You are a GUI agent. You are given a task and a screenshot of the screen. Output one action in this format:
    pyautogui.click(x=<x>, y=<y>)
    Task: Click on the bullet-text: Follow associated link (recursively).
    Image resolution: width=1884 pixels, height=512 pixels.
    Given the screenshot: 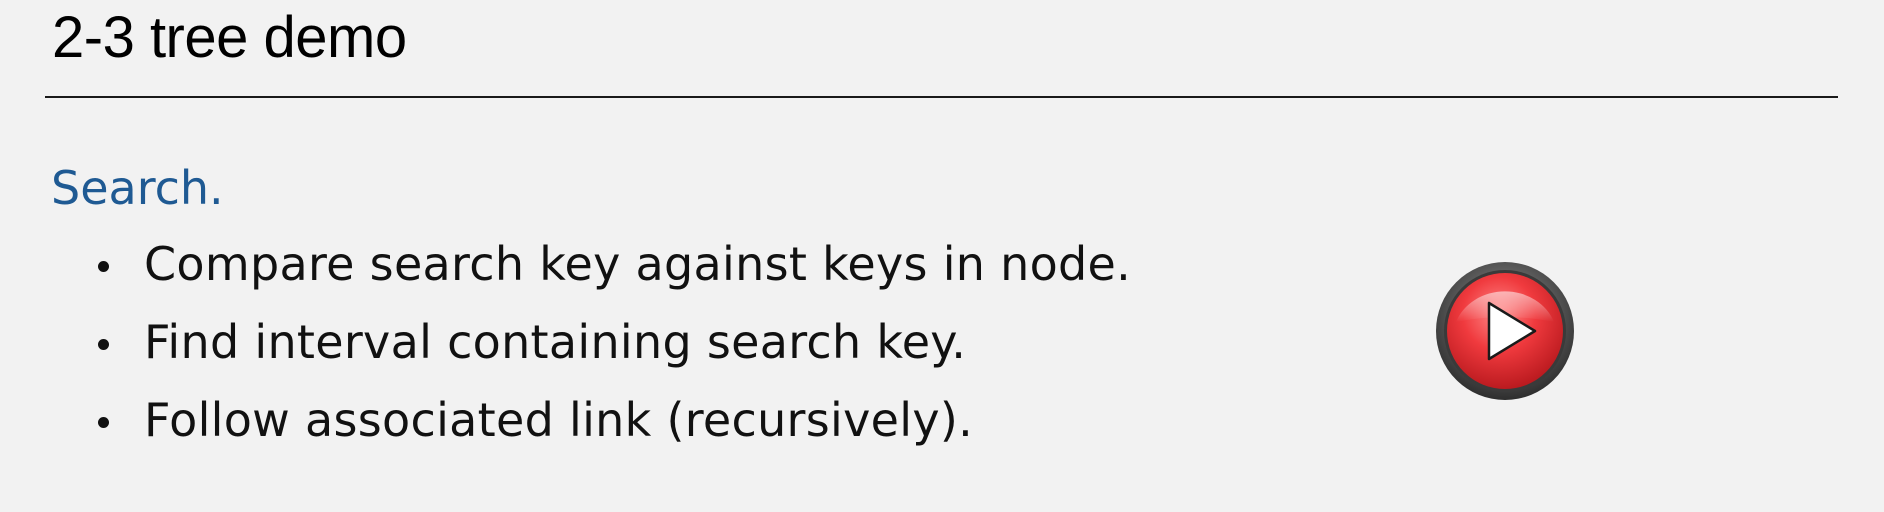 What is the action you would take?
    pyautogui.click(x=559, y=420)
    